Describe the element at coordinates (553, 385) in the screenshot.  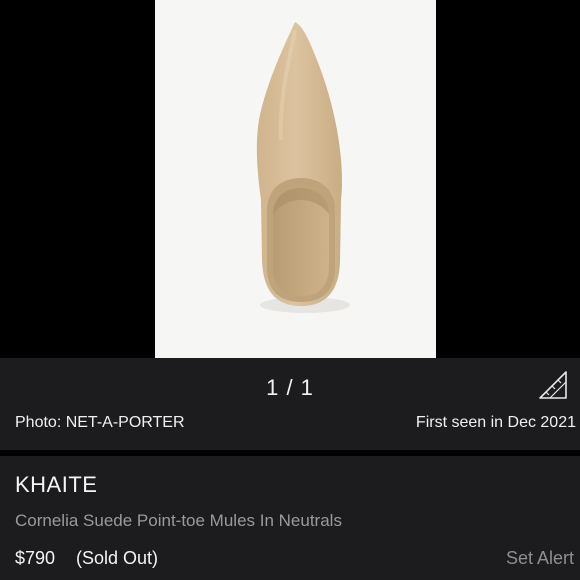
I see `ruler-triangle-icon` at that location.